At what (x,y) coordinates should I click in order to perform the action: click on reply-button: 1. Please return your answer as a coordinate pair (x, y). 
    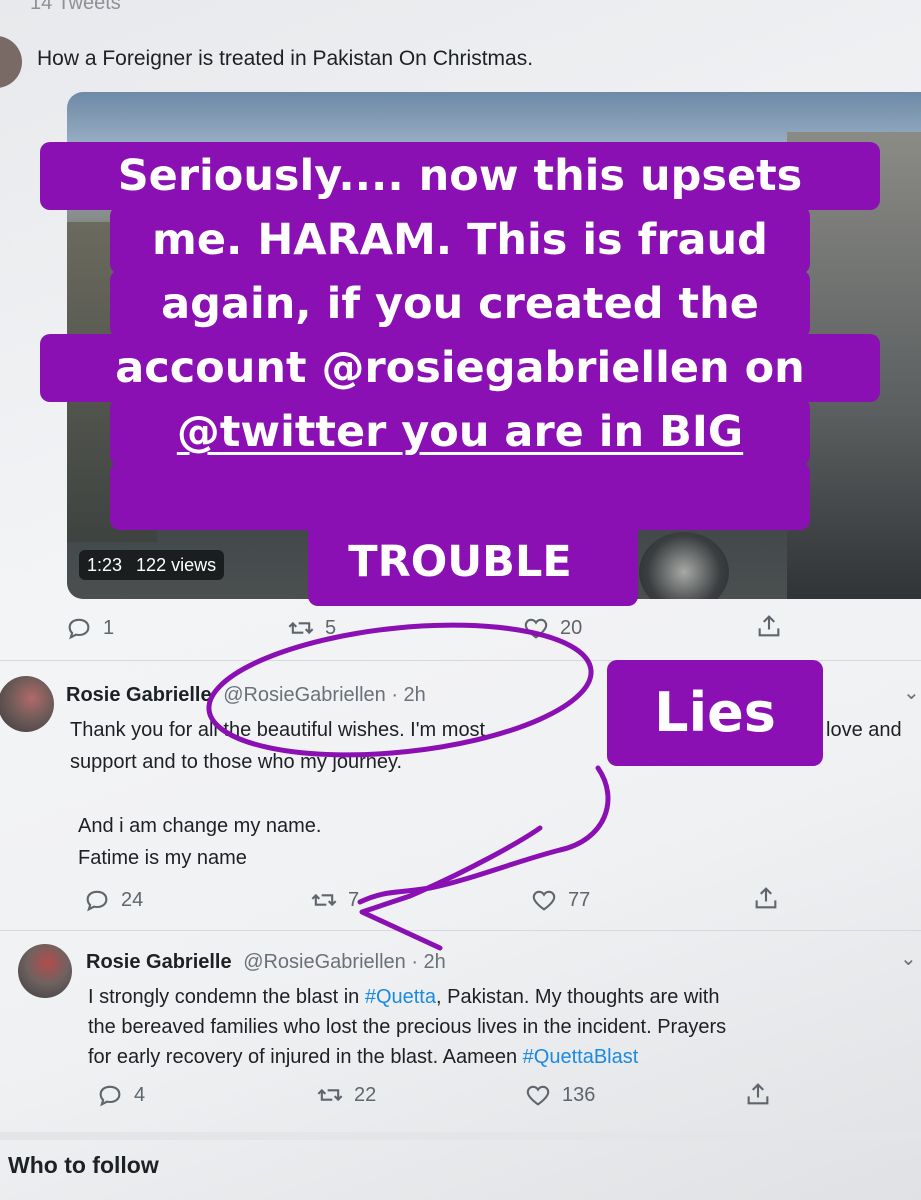
    Looking at the image, I should click on (89, 628).